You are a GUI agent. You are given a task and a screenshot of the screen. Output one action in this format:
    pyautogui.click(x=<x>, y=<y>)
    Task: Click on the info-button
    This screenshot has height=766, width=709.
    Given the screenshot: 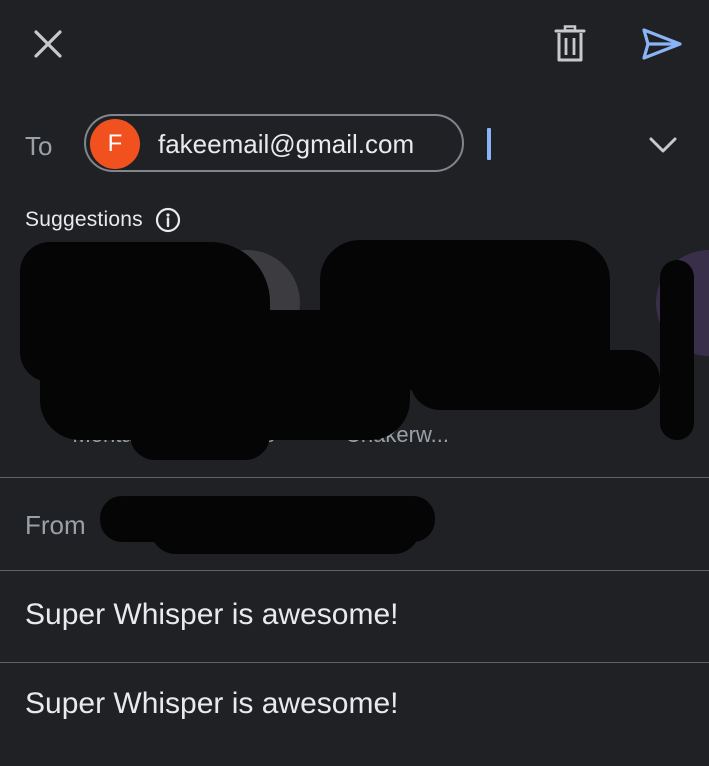 What is the action you would take?
    pyautogui.click(x=168, y=220)
    